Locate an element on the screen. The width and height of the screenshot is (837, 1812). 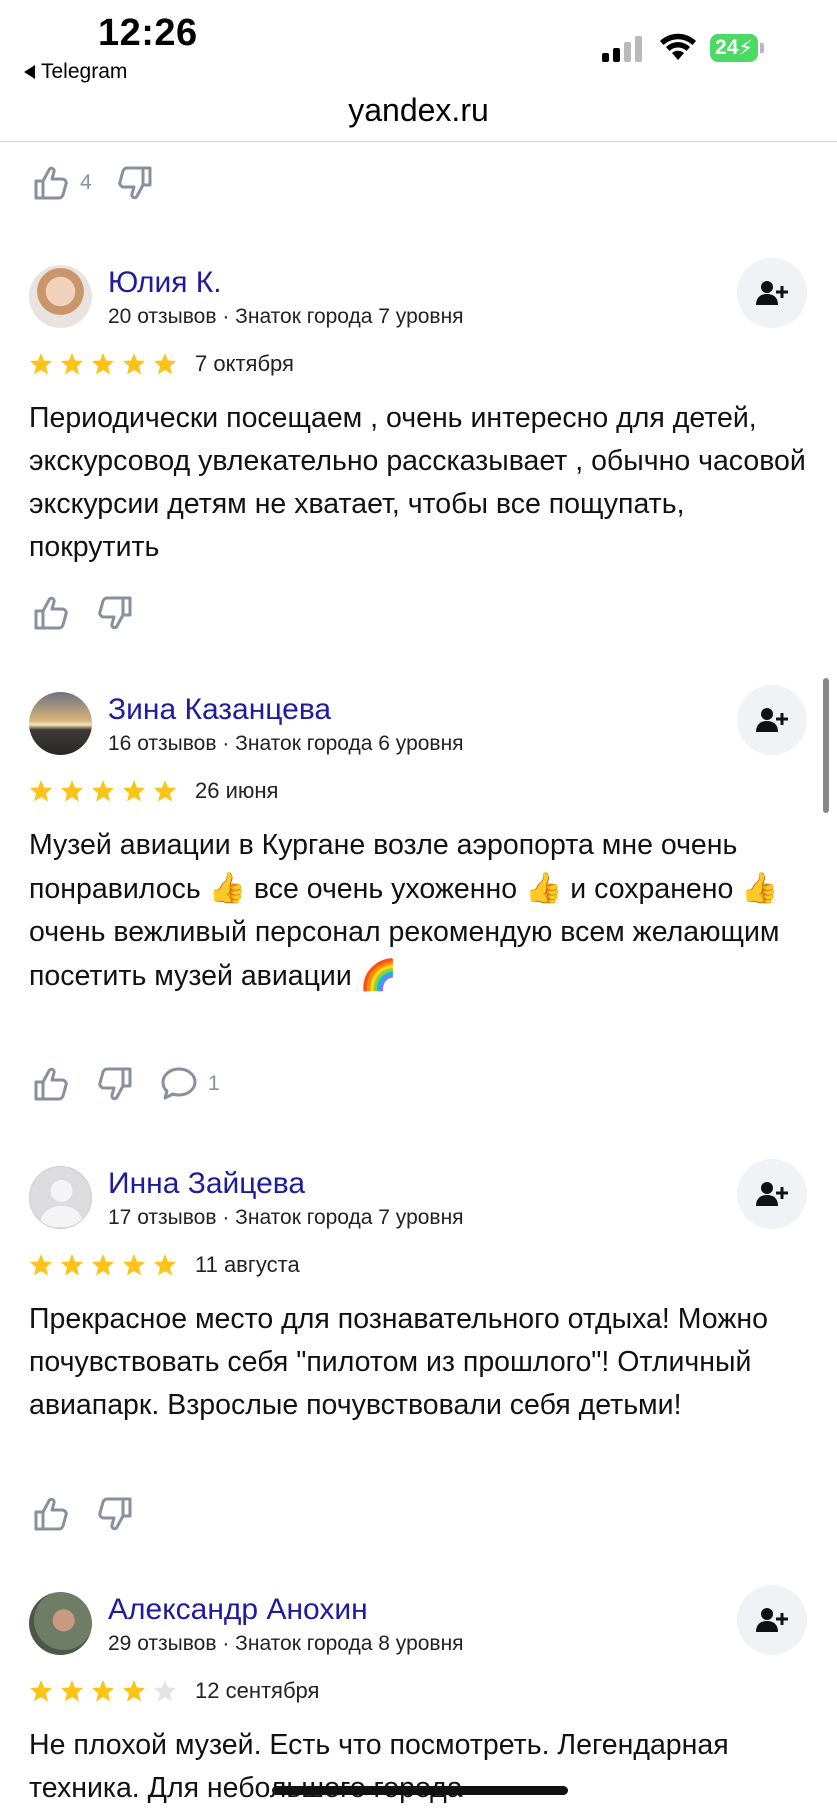
review-date: 7 октября is located at coordinates (244, 363).